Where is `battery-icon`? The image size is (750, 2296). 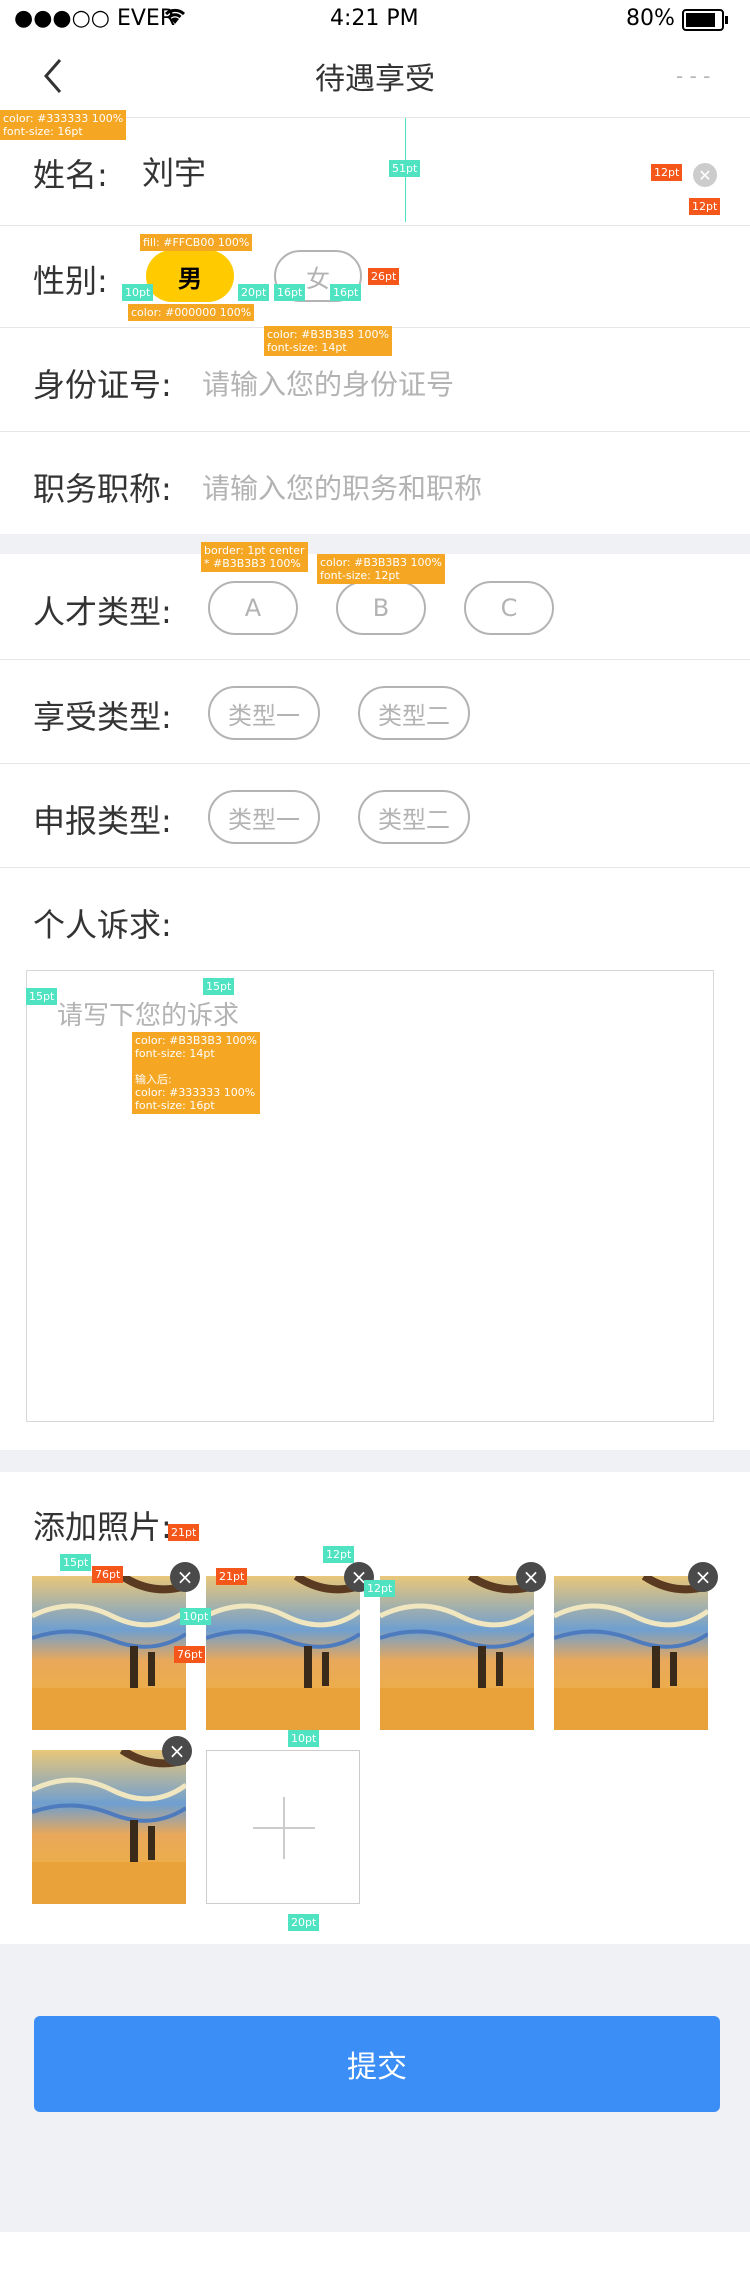 battery-icon is located at coordinates (706, 23).